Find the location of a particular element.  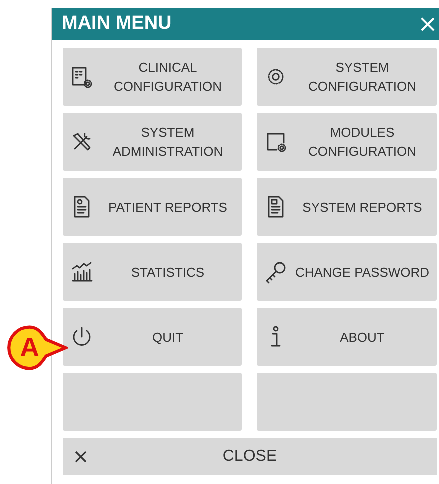

menu-button: CHANGE PASSWORD is located at coordinates (347, 272).